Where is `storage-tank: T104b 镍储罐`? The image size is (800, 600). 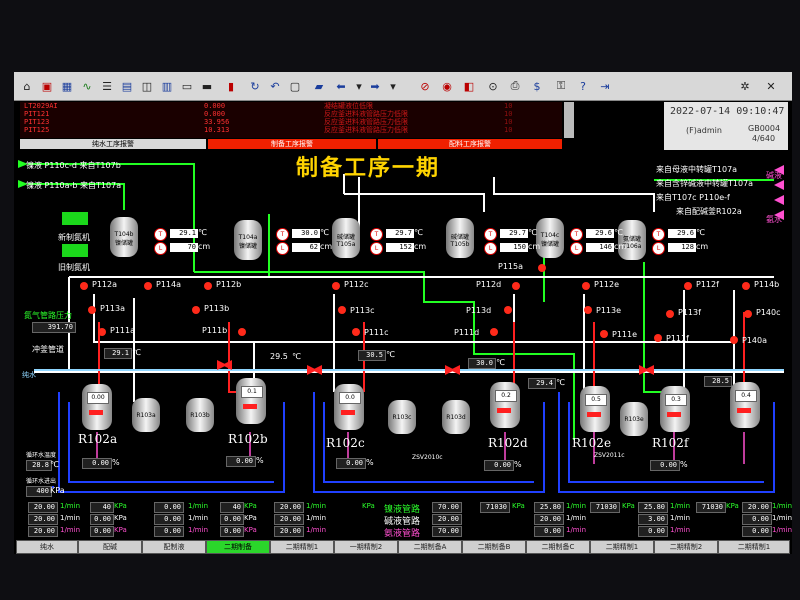 storage-tank: T104b 镍储罐 is located at coordinates (124, 237).